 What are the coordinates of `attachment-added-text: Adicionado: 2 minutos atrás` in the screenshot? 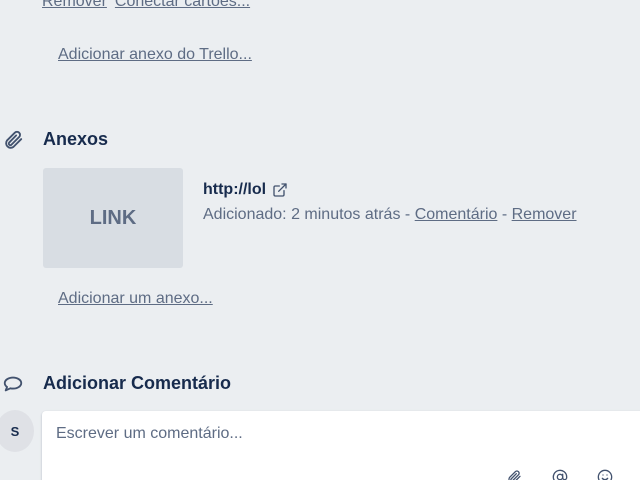 It's located at (302, 214).